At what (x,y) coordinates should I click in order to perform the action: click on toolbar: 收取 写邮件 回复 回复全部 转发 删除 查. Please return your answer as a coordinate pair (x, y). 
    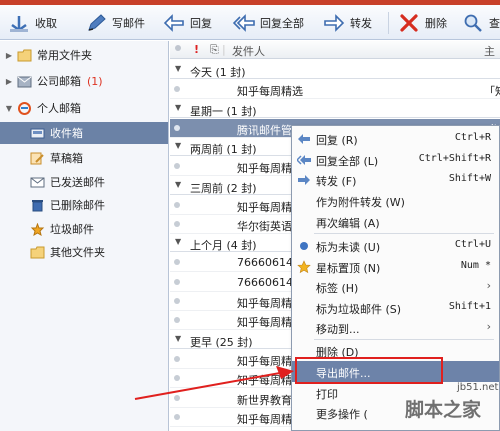
    Looking at the image, I should click on (250, 22).